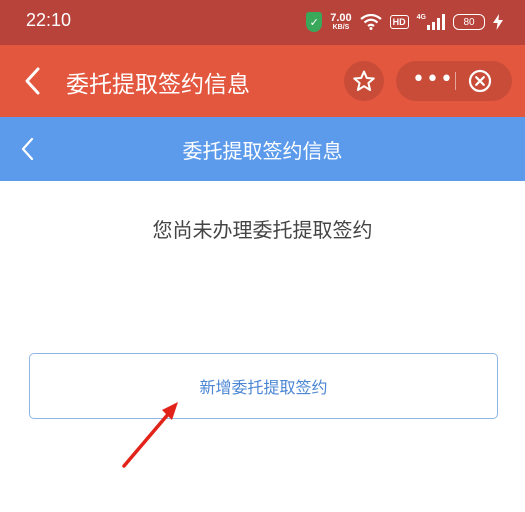  I want to click on add-entrust-signing-label: 新增委托提取签约, so click(263, 387).